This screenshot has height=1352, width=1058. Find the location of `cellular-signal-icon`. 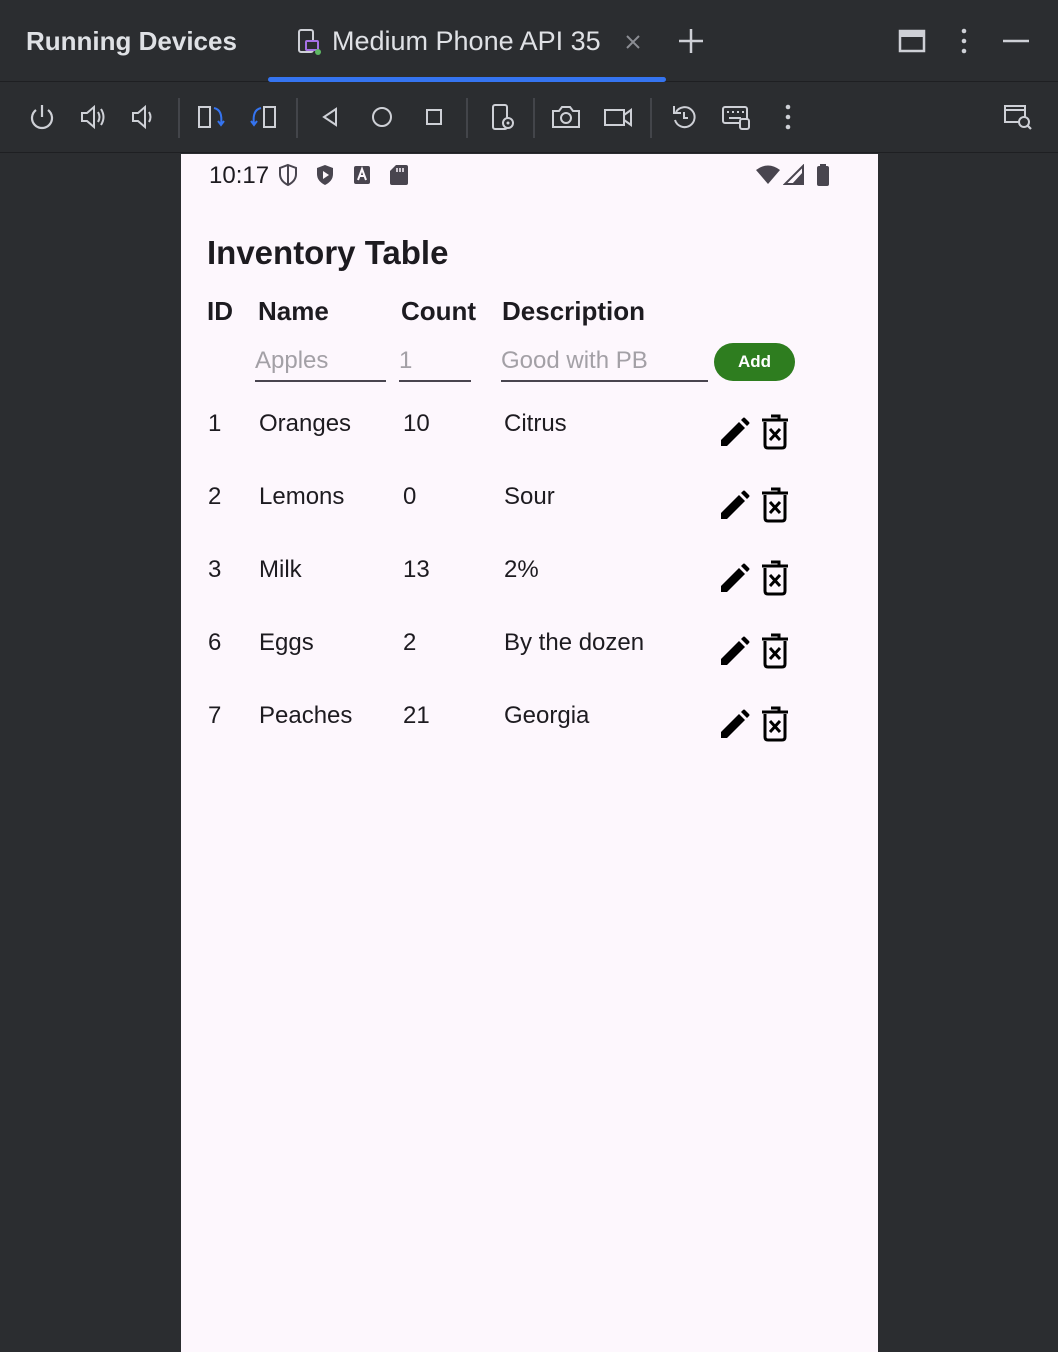

cellular-signal-icon is located at coordinates (793, 174).